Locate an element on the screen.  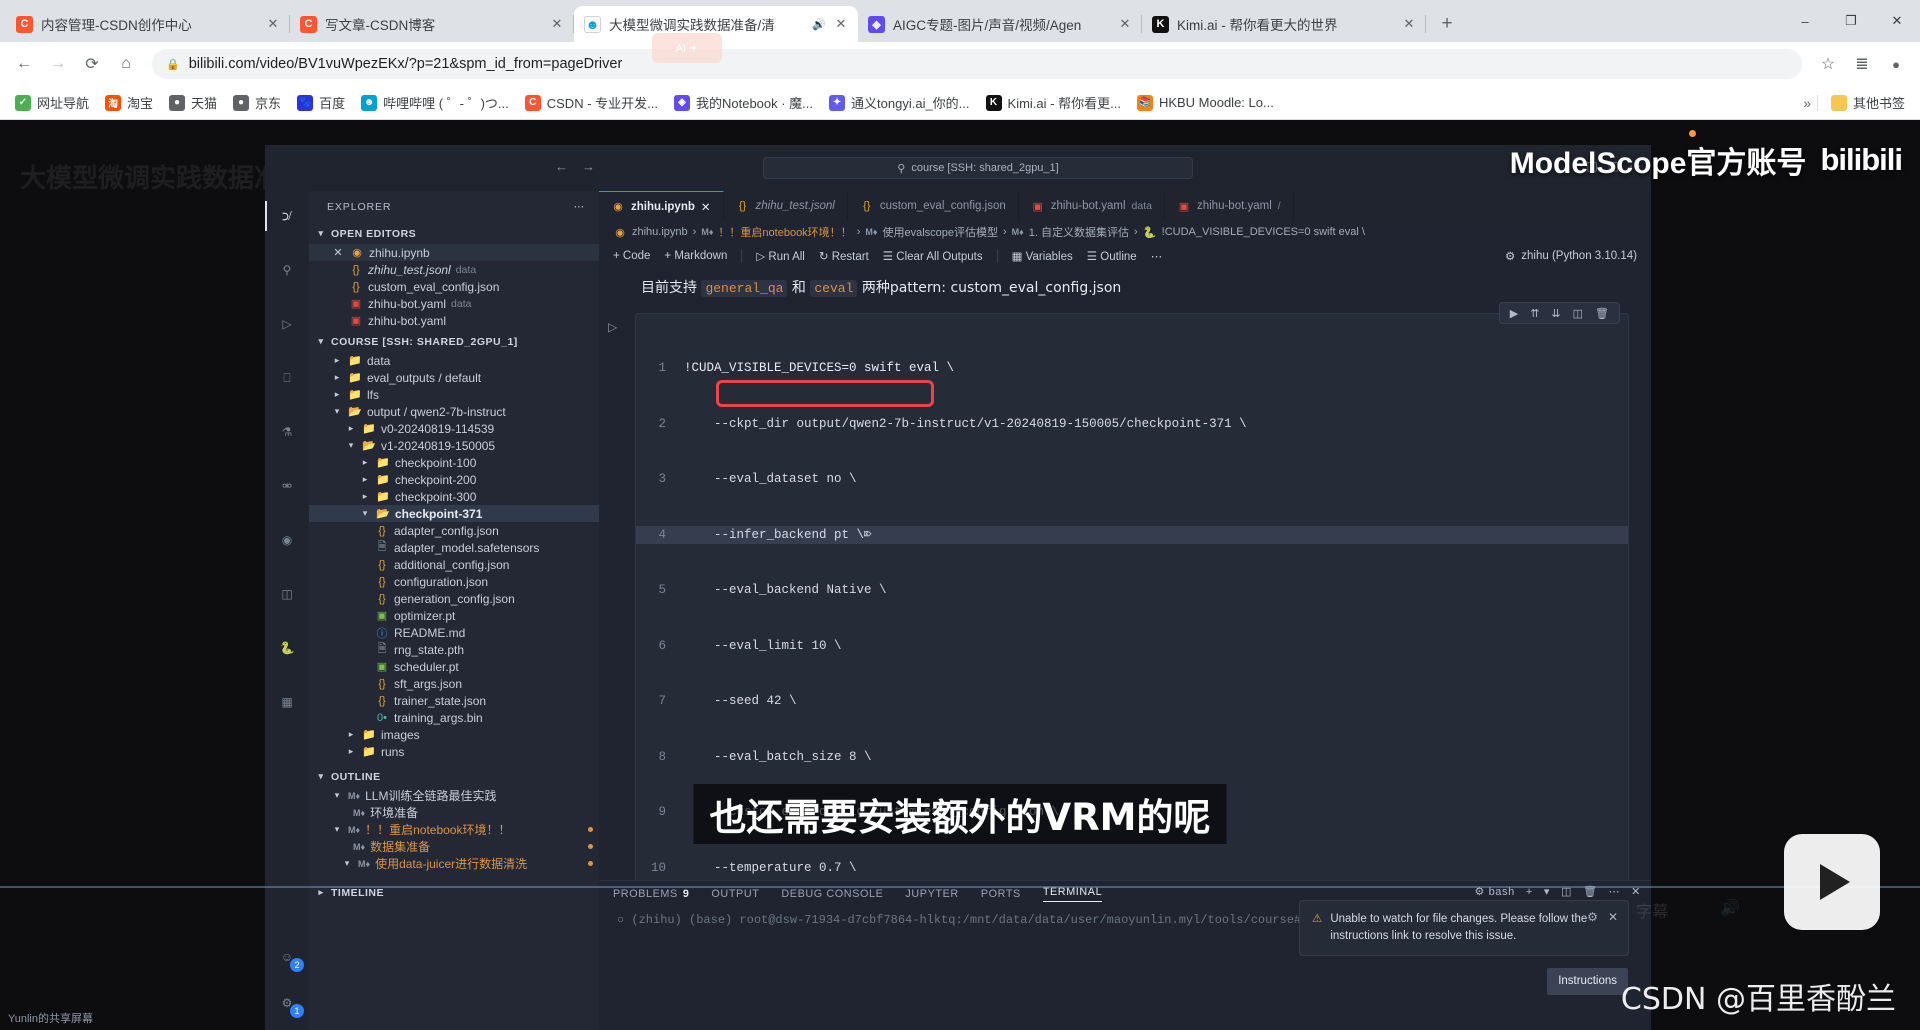
close-window-button: ✕ is located at coordinates (1897, 21).